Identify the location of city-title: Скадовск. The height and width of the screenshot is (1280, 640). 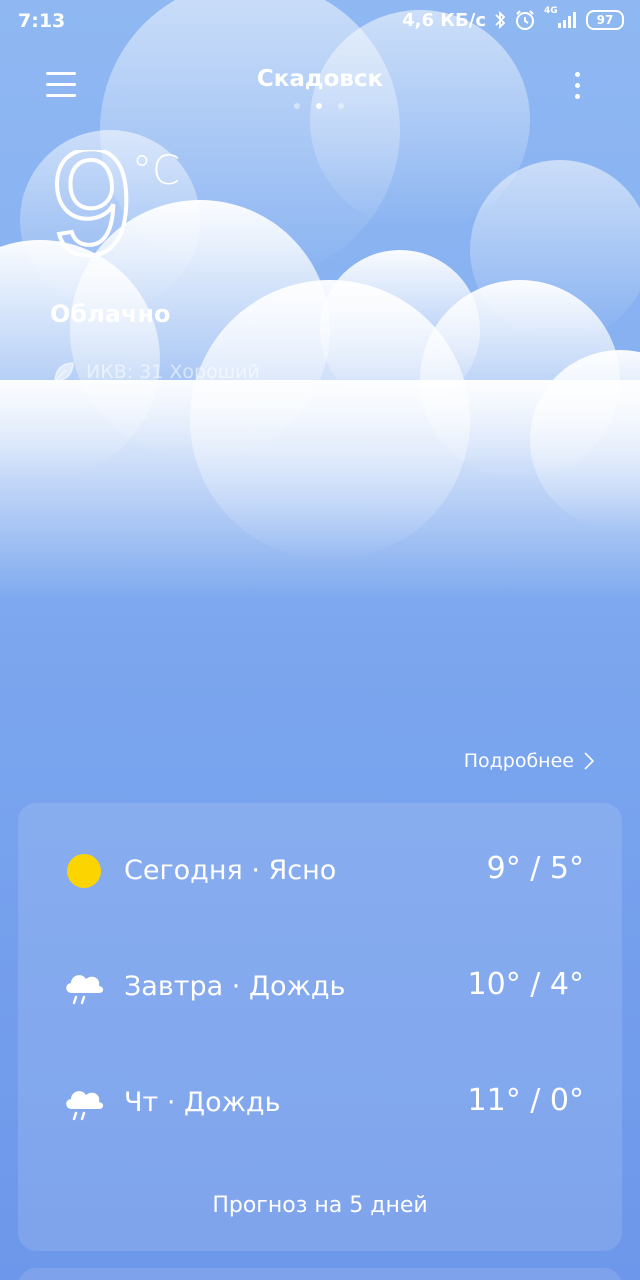
(320, 79).